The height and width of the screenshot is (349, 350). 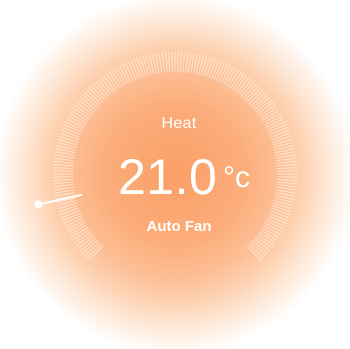 I want to click on setpoint-marker, so click(x=60, y=199).